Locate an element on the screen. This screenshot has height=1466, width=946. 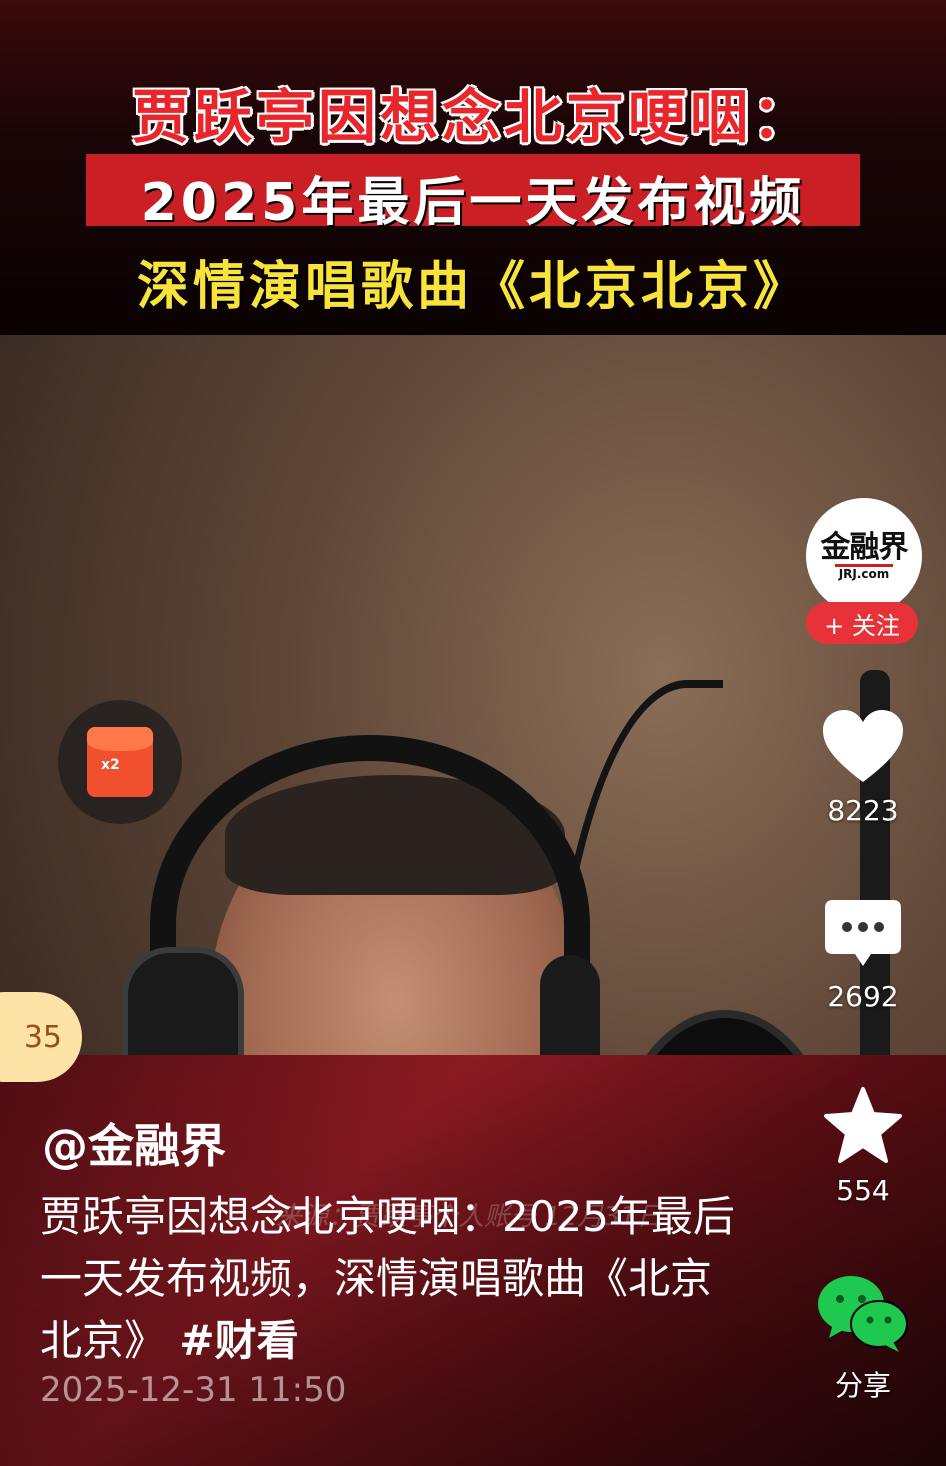
headline-line-3: 深情演唱歌曲《北京北京》 is located at coordinates (472, 287).